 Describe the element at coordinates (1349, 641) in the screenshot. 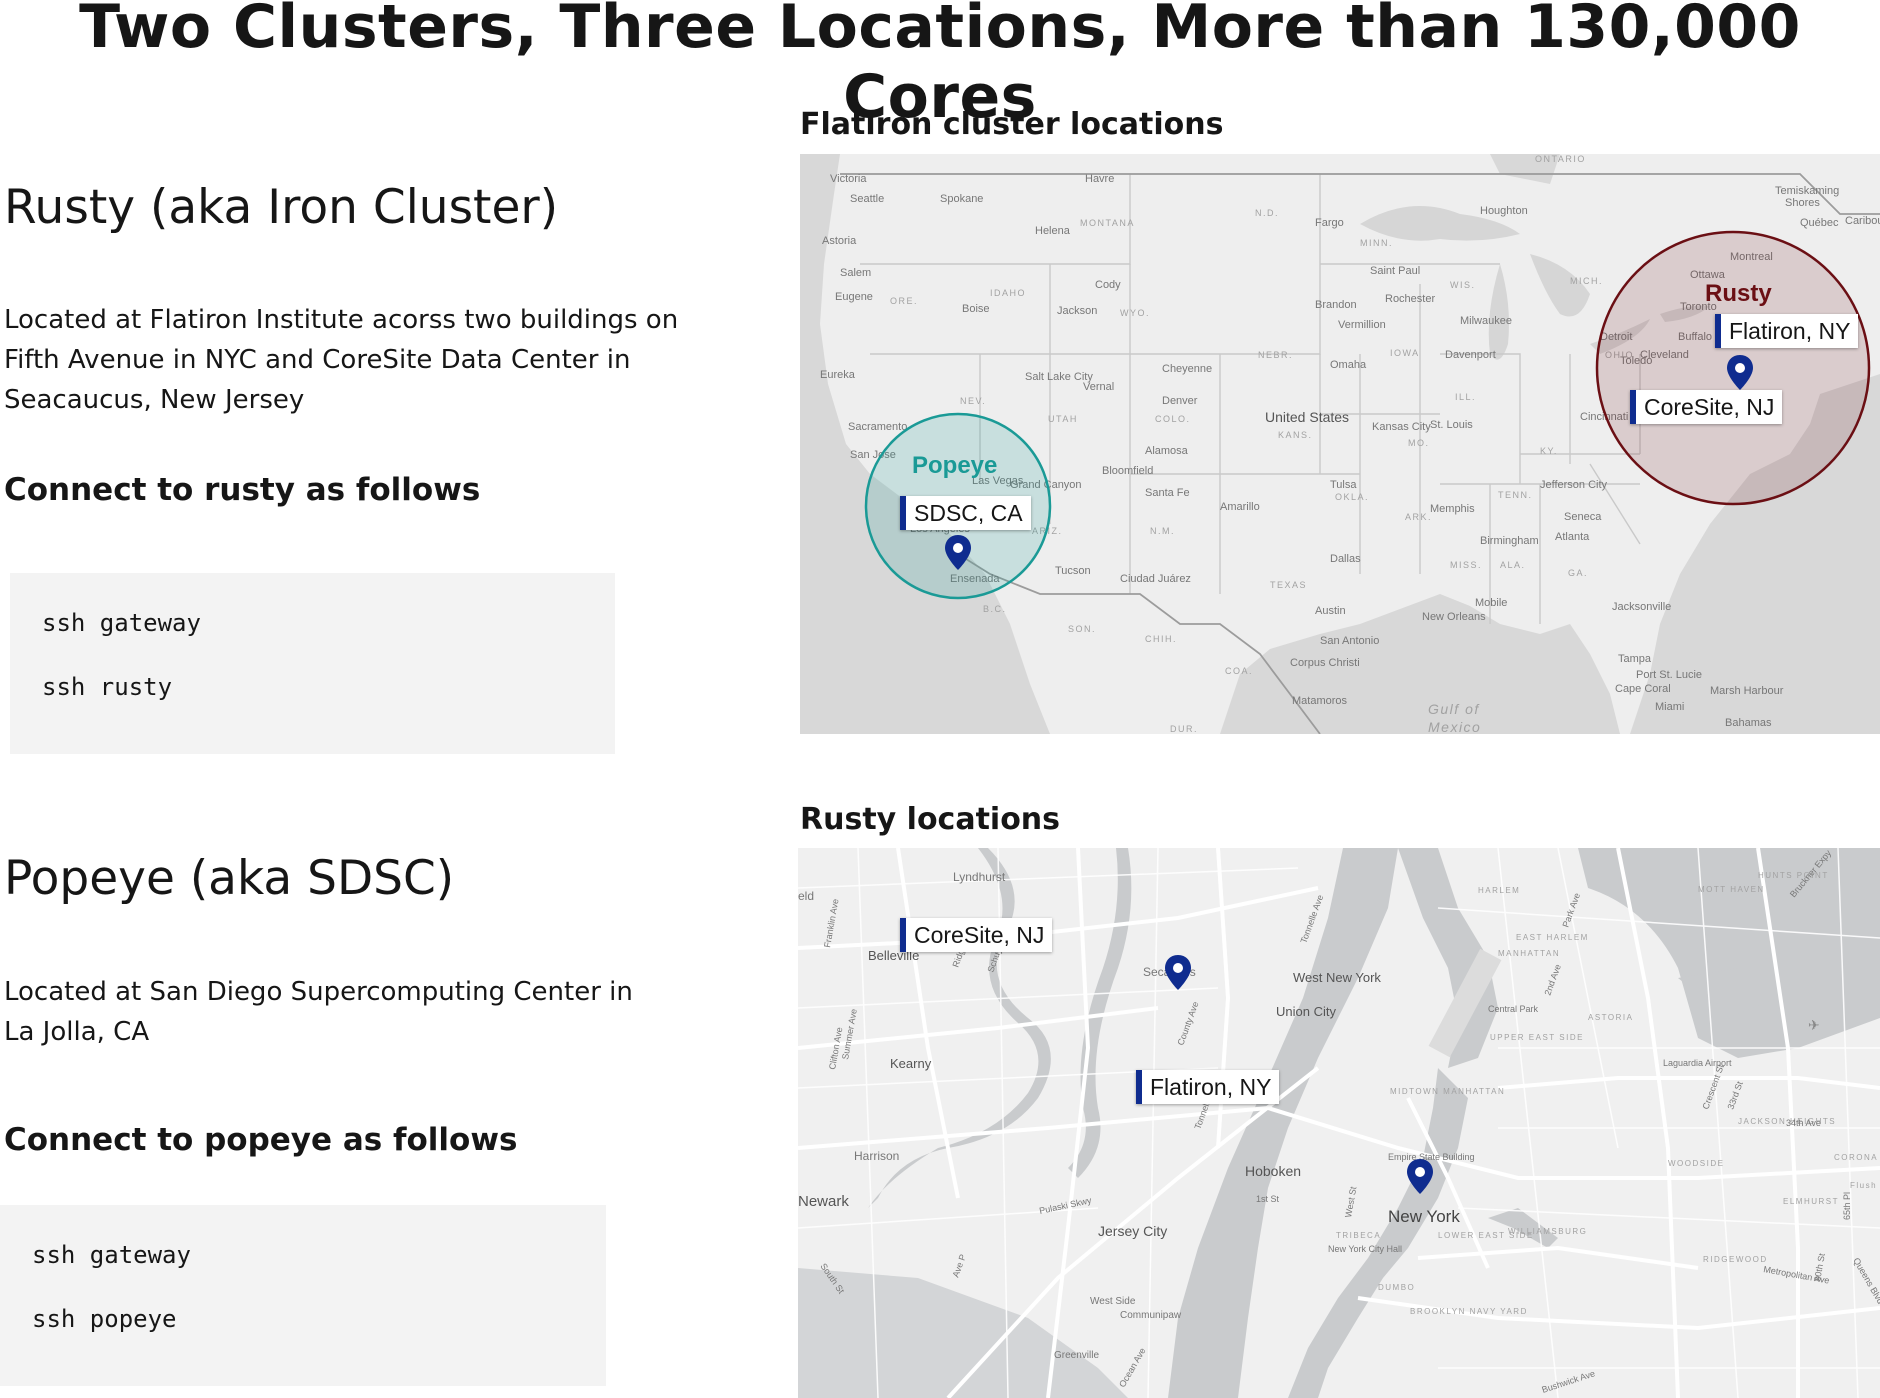

I see `place-label: San Antonio` at that location.